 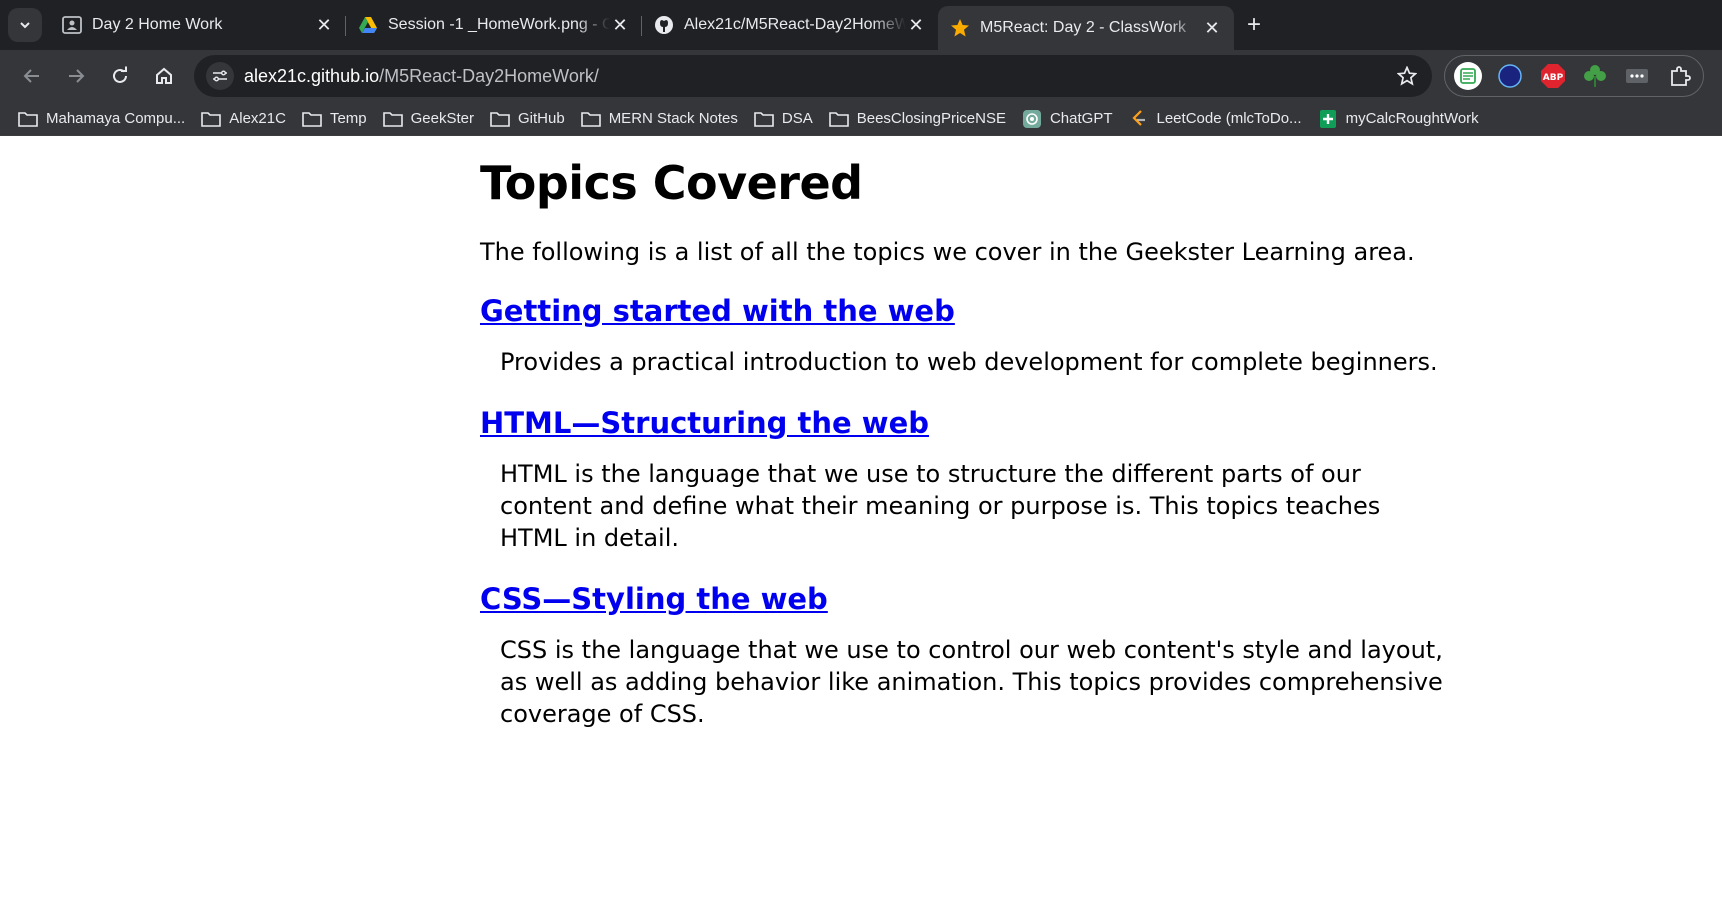 I want to click on forward-button, so click(x=76, y=76).